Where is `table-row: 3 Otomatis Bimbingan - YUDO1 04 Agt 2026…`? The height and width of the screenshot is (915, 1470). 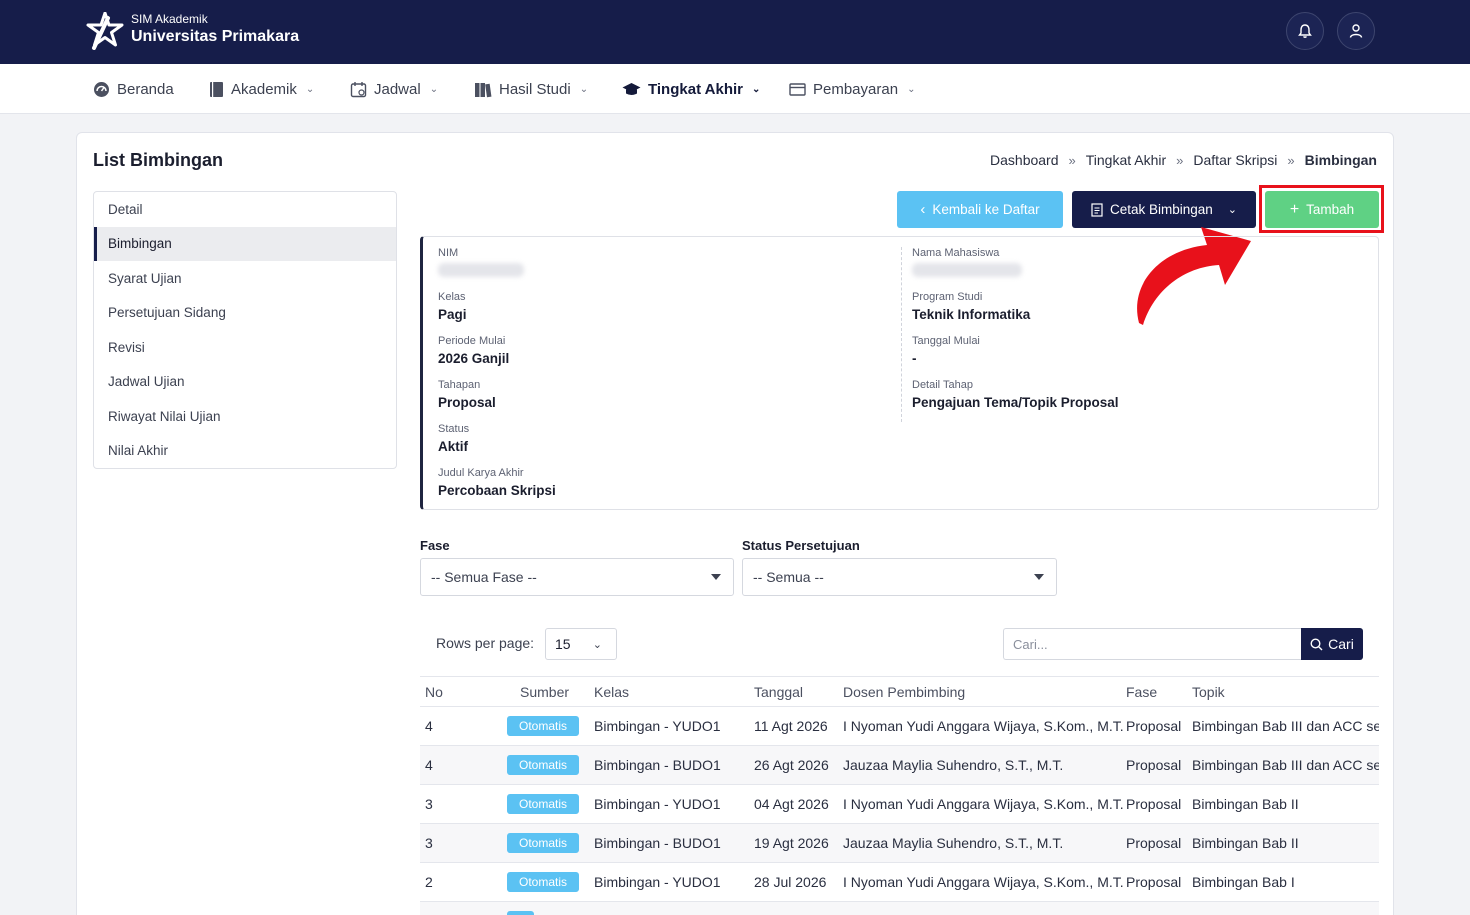 table-row: 3 Otomatis Bimbingan - YUDO1 04 Agt 2026… is located at coordinates (899, 803).